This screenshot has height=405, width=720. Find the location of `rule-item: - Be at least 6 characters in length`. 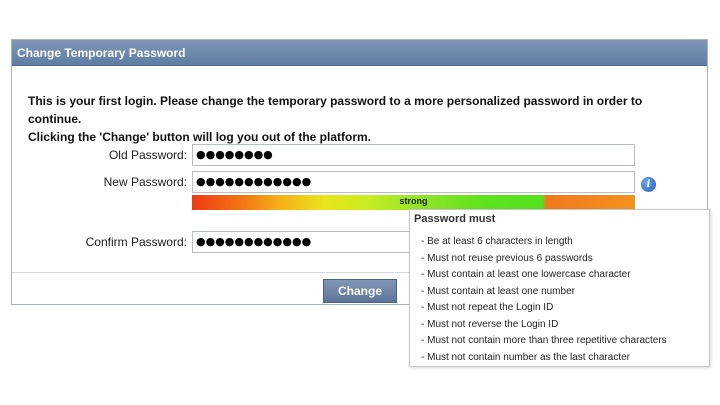

rule-item: - Be at least 6 characters in length is located at coordinates (497, 241).